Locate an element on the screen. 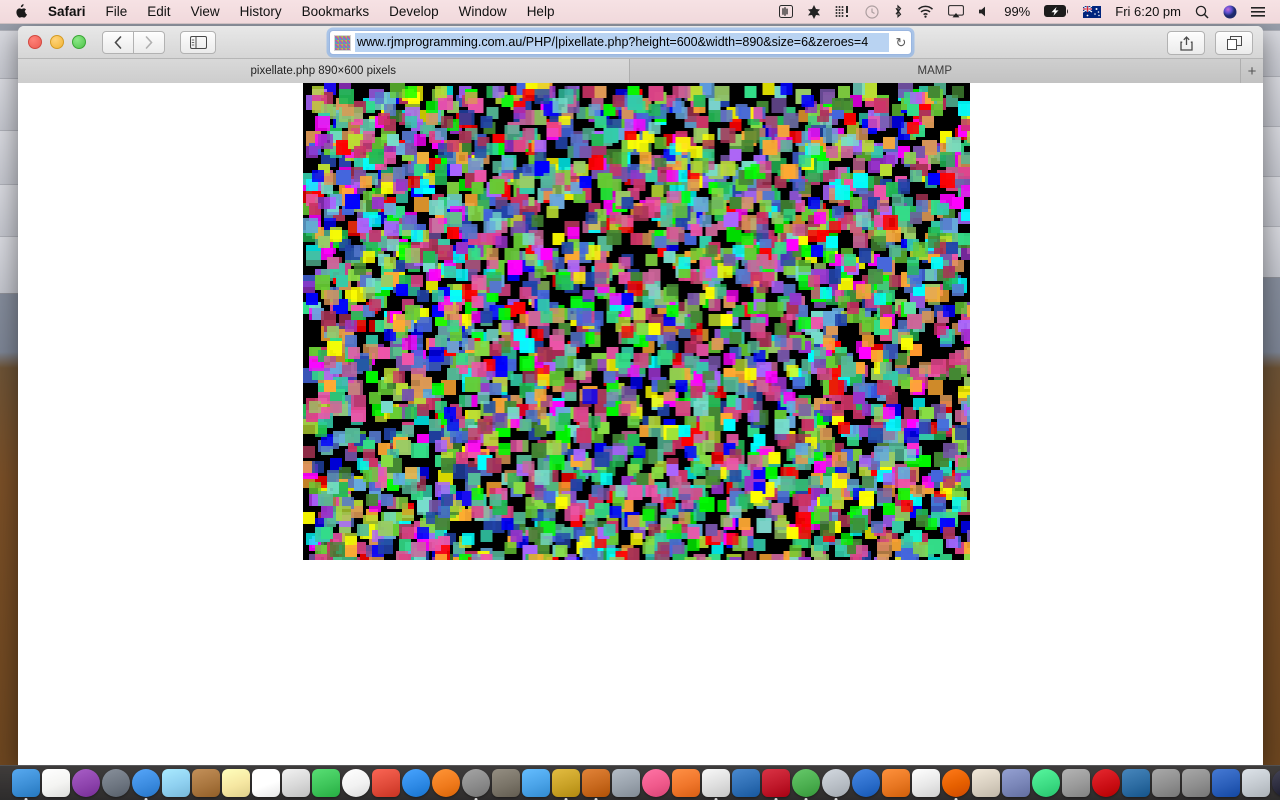 The height and width of the screenshot is (800, 1280). back-button is located at coordinates (118, 42).